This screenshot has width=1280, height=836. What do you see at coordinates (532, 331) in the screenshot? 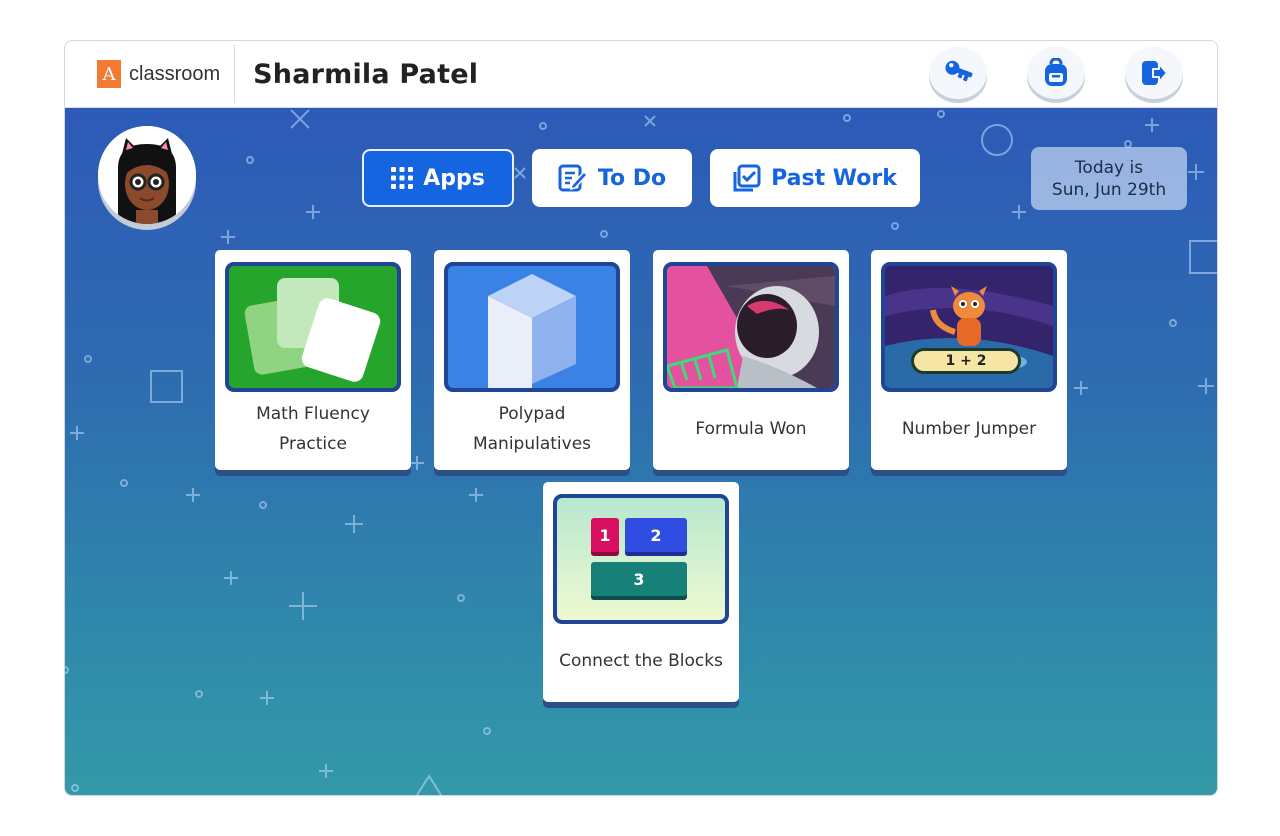
I see `cube-icon` at bounding box center [532, 331].